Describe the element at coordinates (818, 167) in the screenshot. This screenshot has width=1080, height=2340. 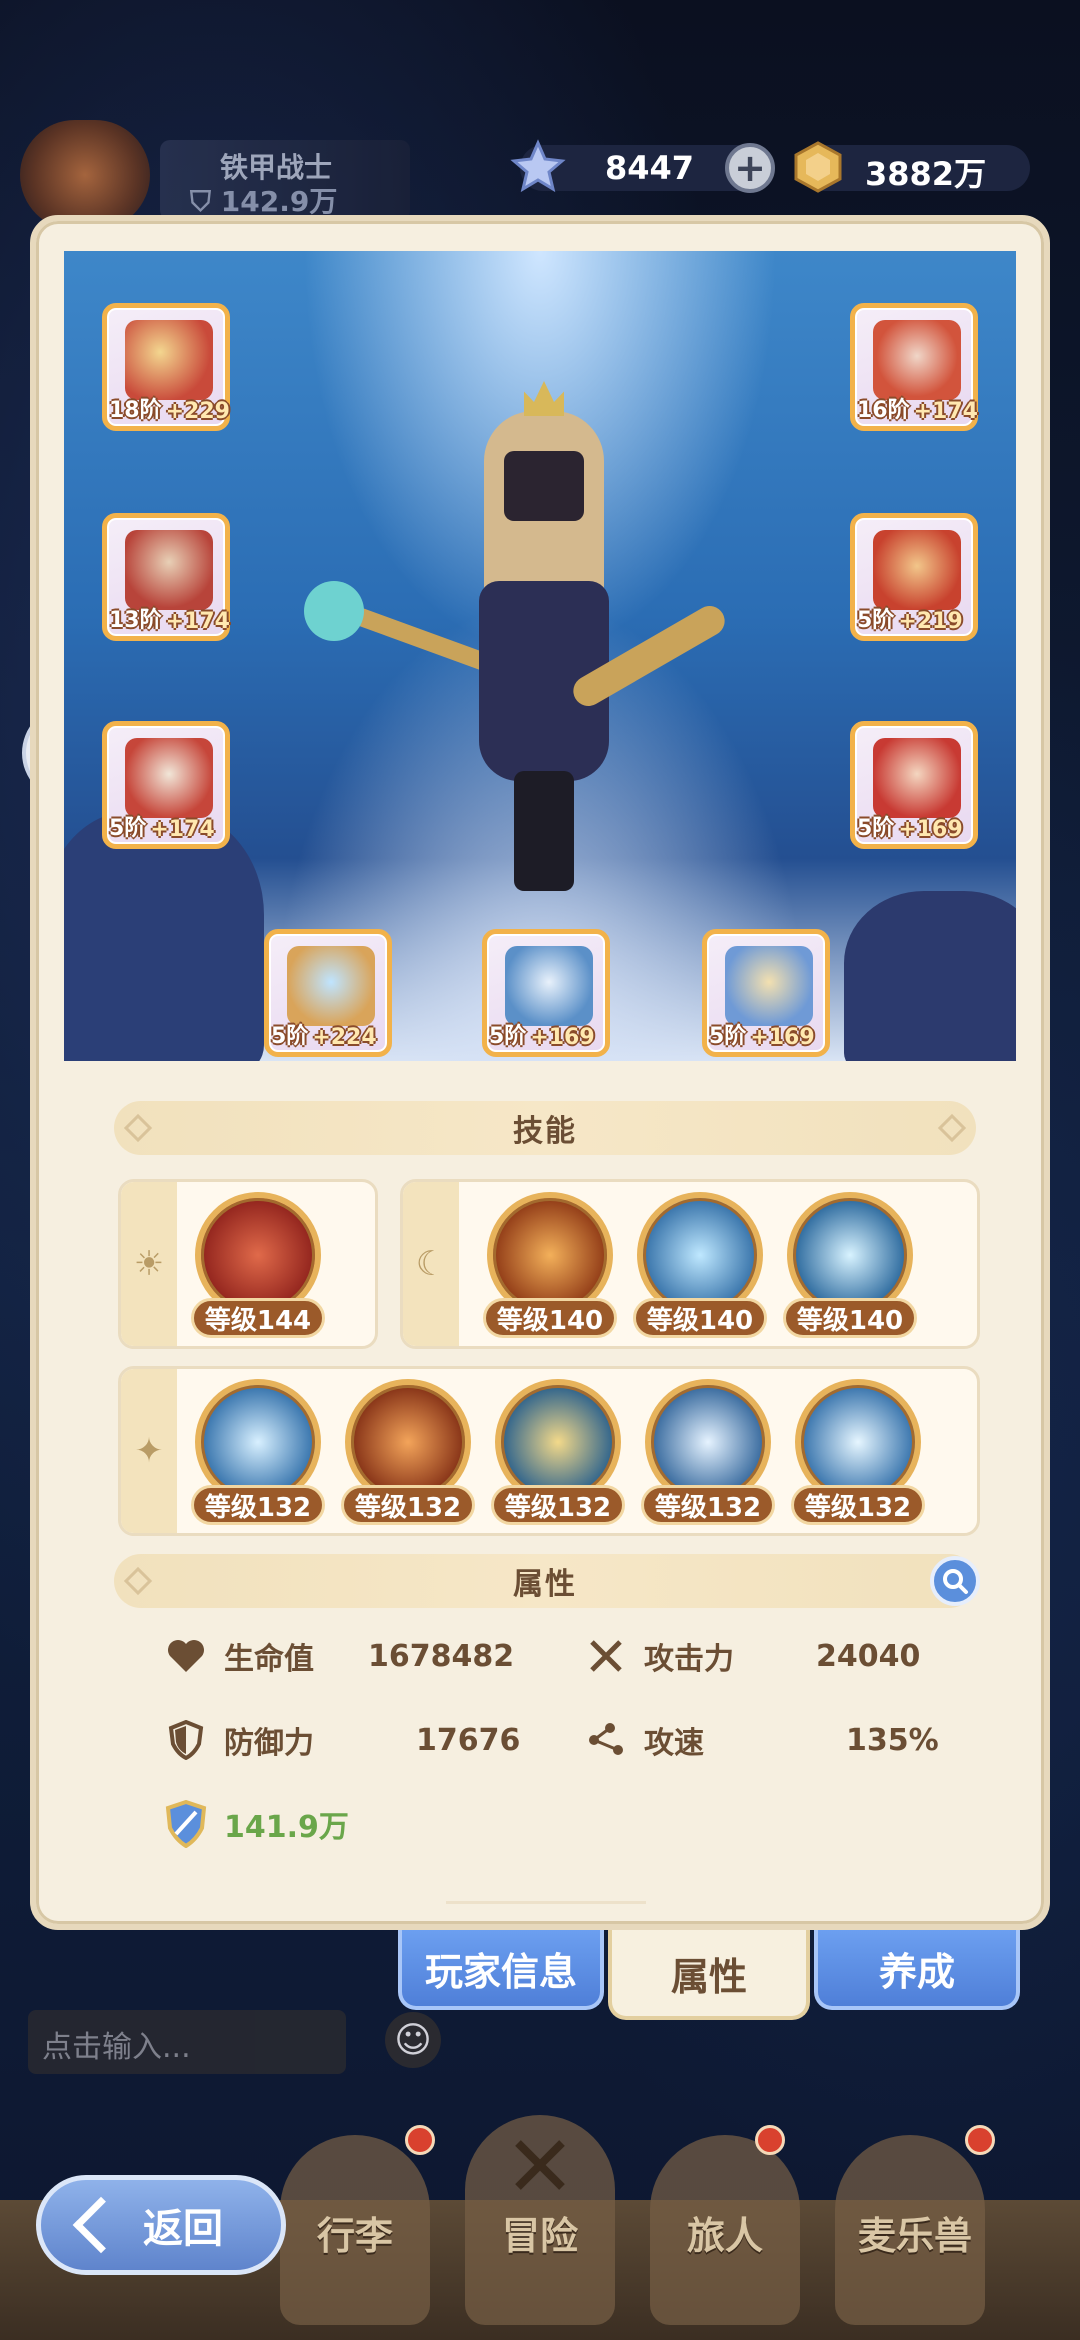
I see `coin-icon` at that location.